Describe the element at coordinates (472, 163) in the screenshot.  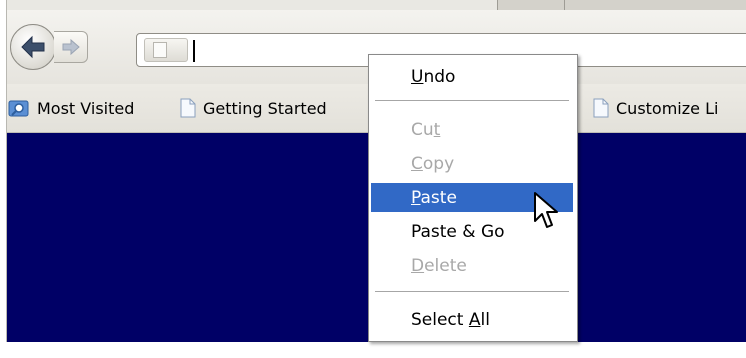
I see `menu-item-copy: Copy` at that location.